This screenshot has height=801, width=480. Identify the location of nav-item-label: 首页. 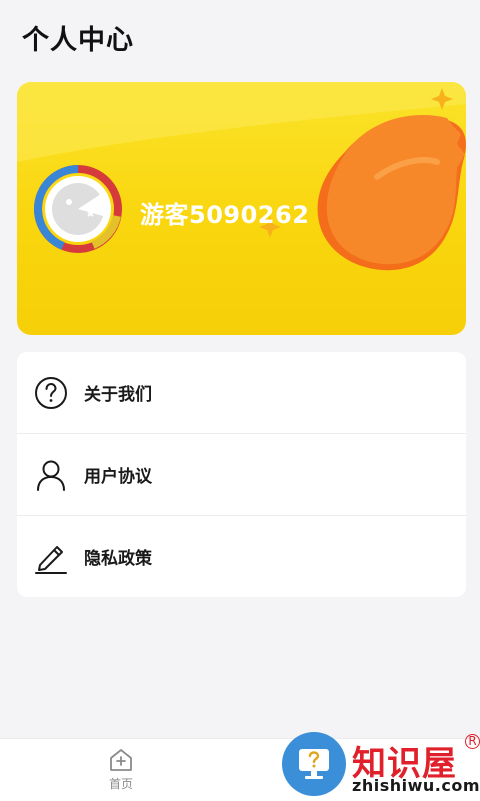
(120, 784).